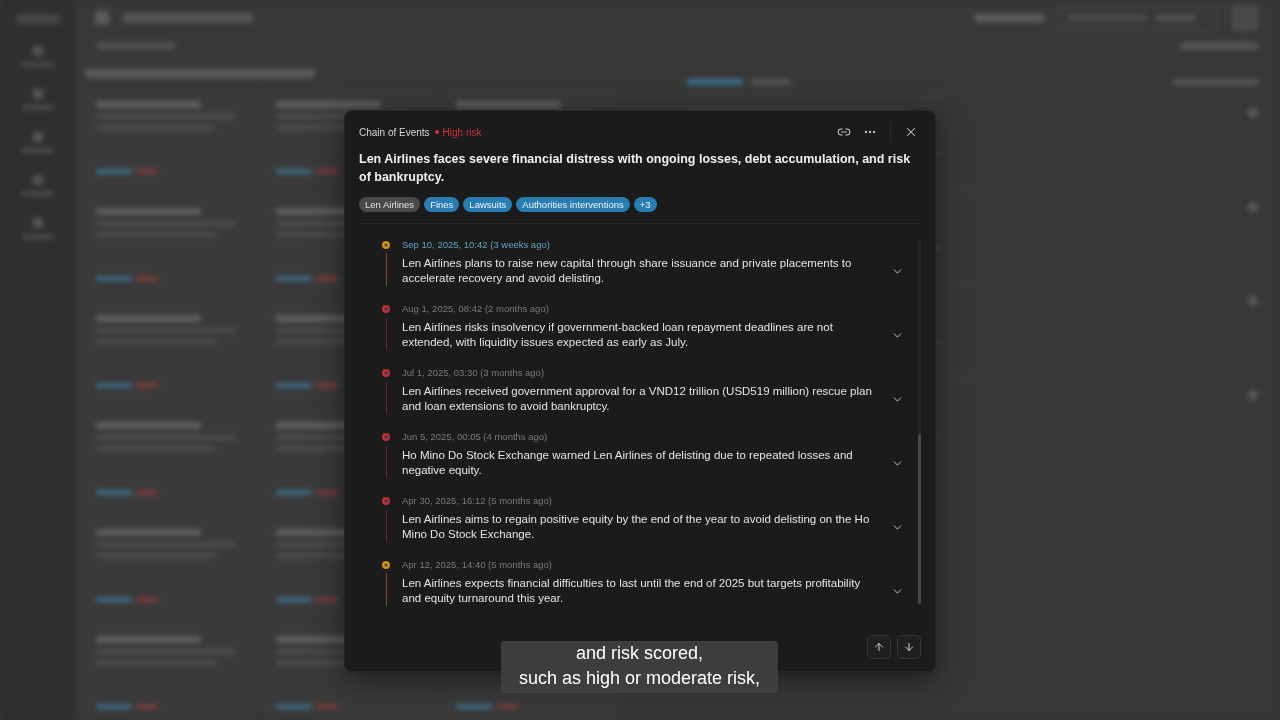 The image size is (1280, 720). What do you see at coordinates (394, 132) in the screenshot?
I see `dialog-label: Chain of Events` at bounding box center [394, 132].